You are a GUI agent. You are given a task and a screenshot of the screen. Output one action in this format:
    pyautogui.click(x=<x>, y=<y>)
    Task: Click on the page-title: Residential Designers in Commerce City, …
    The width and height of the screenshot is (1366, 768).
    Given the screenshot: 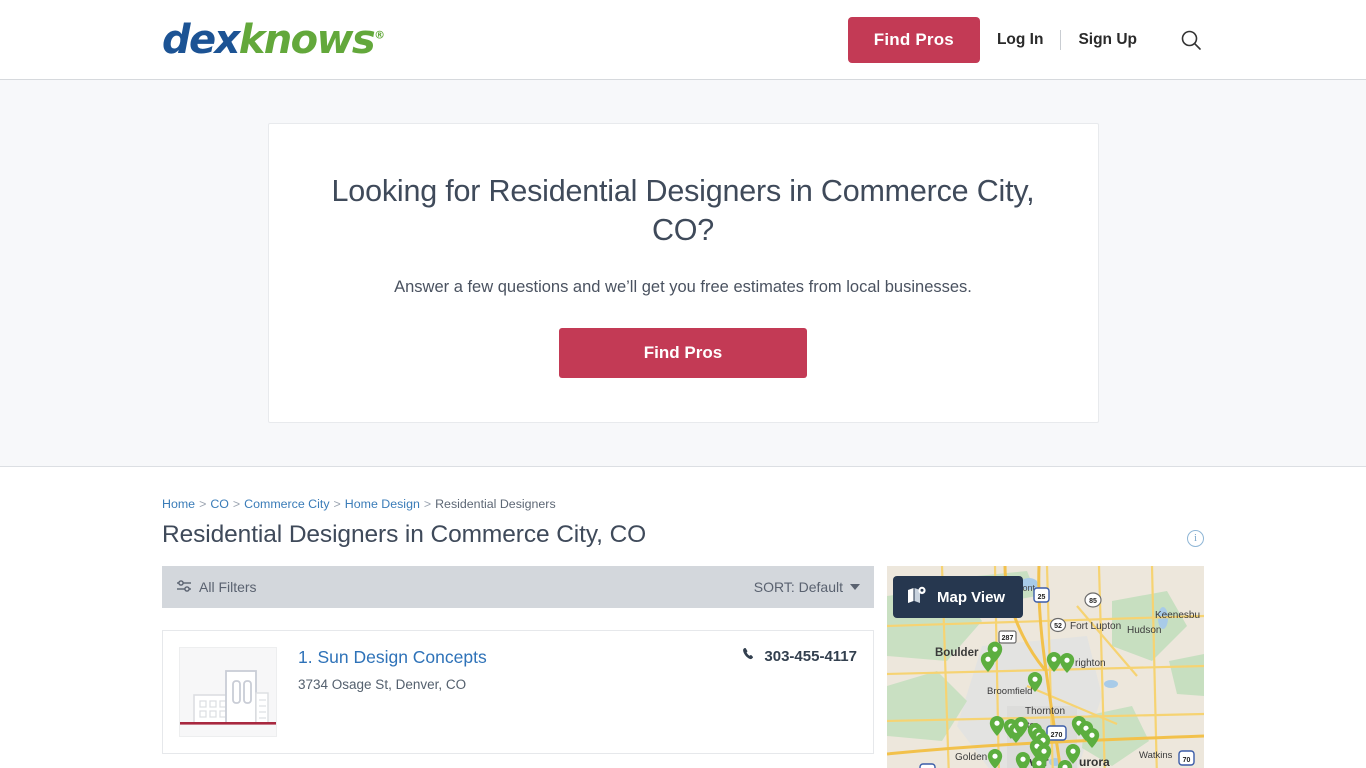 What is the action you would take?
    pyautogui.click(x=404, y=534)
    